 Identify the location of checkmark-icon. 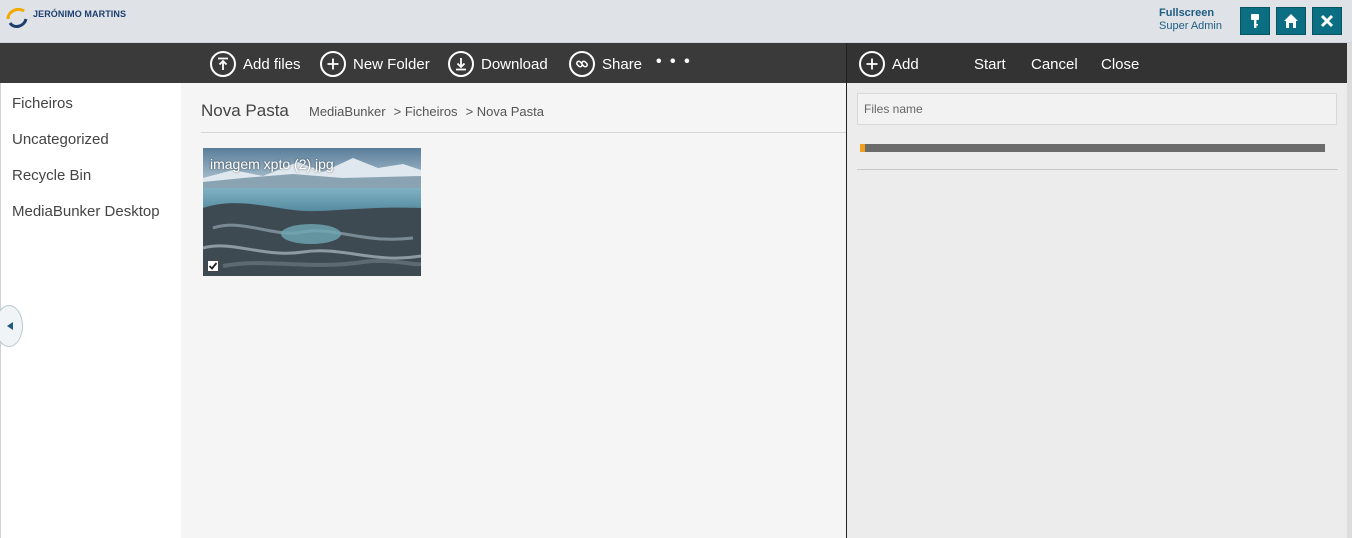
(213, 266).